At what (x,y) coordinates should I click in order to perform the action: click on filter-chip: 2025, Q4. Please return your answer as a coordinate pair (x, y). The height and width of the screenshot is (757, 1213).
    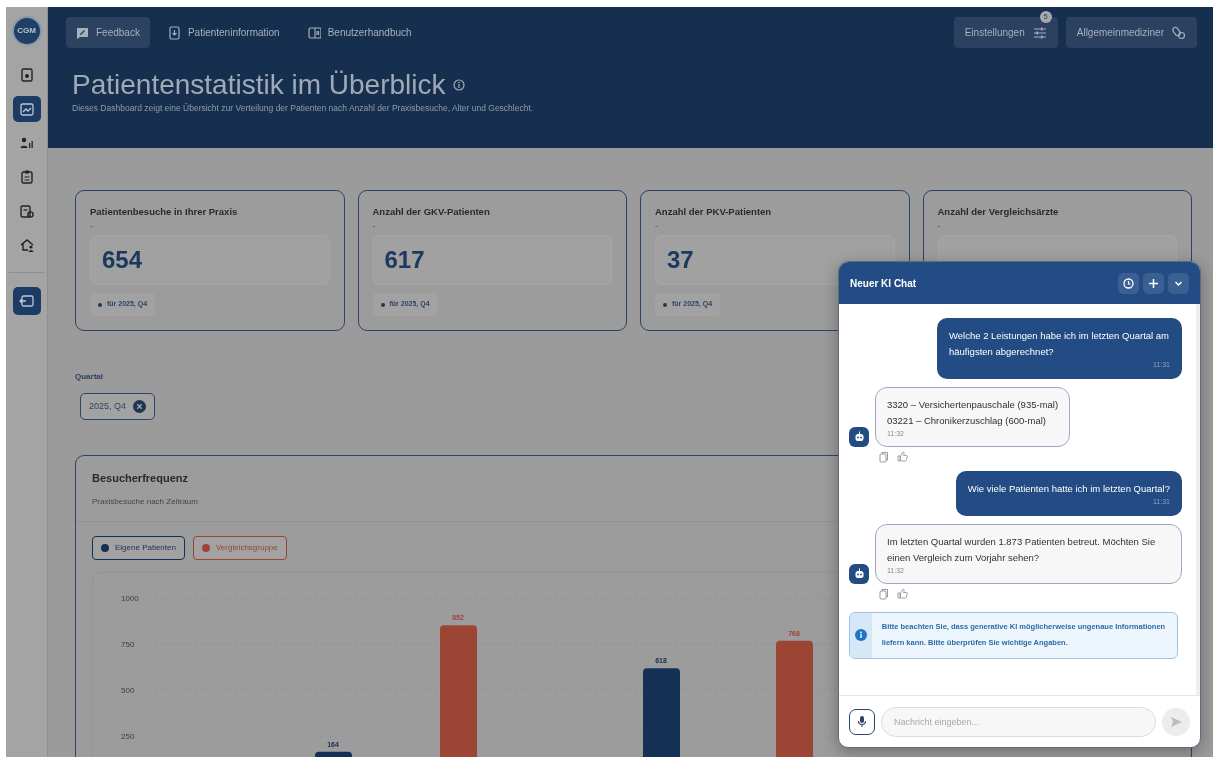
    Looking at the image, I should click on (118, 406).